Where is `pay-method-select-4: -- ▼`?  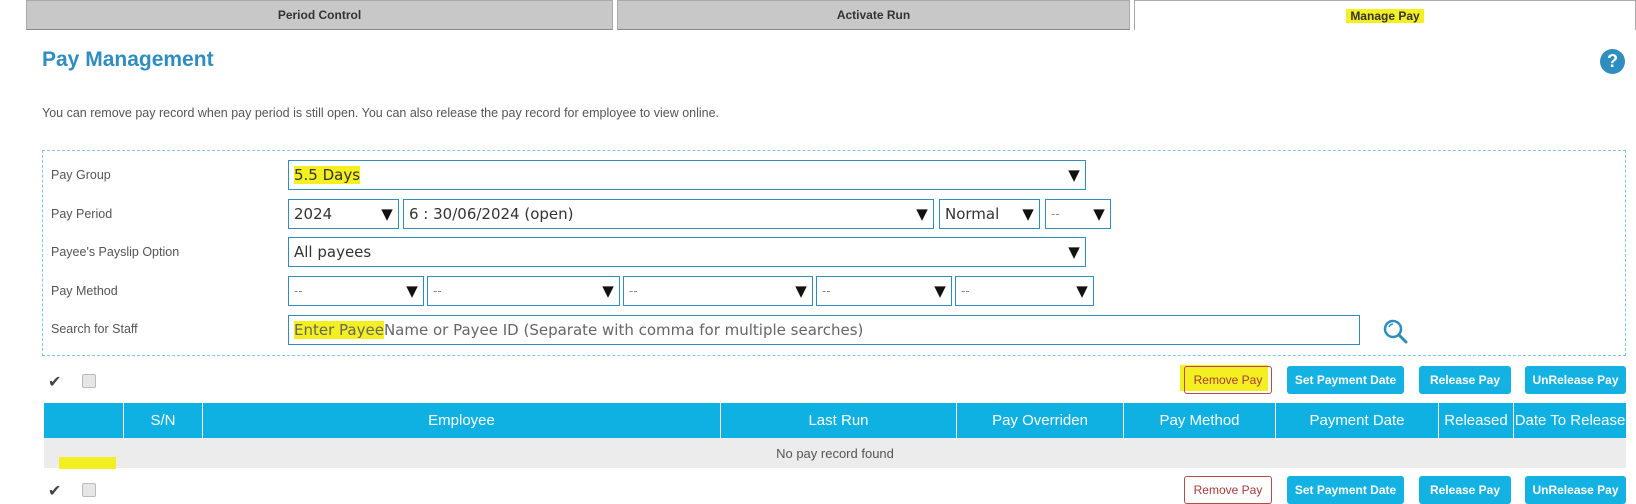
pay-method-select-4: -- ▼ is located at coordinates (884, 291).